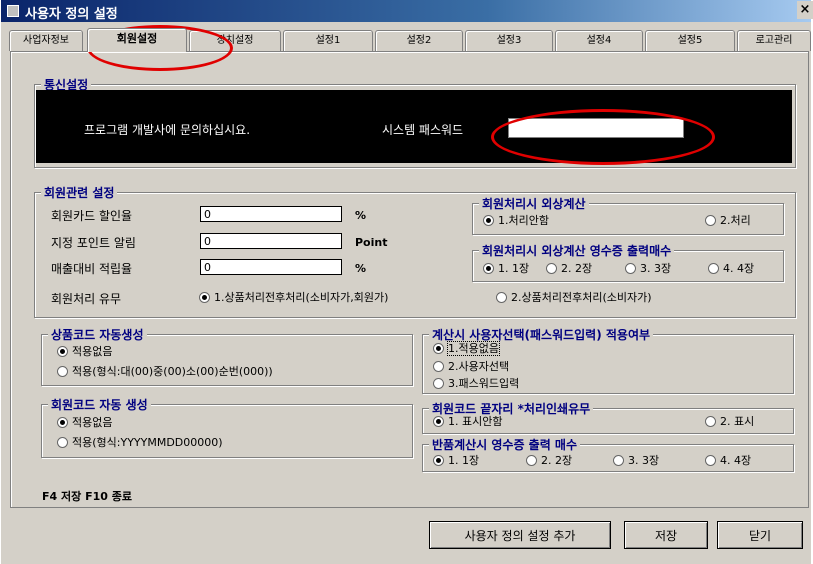  I want to click on calculator-user-option-3: 3.패스워드입력, so click(476, 384).